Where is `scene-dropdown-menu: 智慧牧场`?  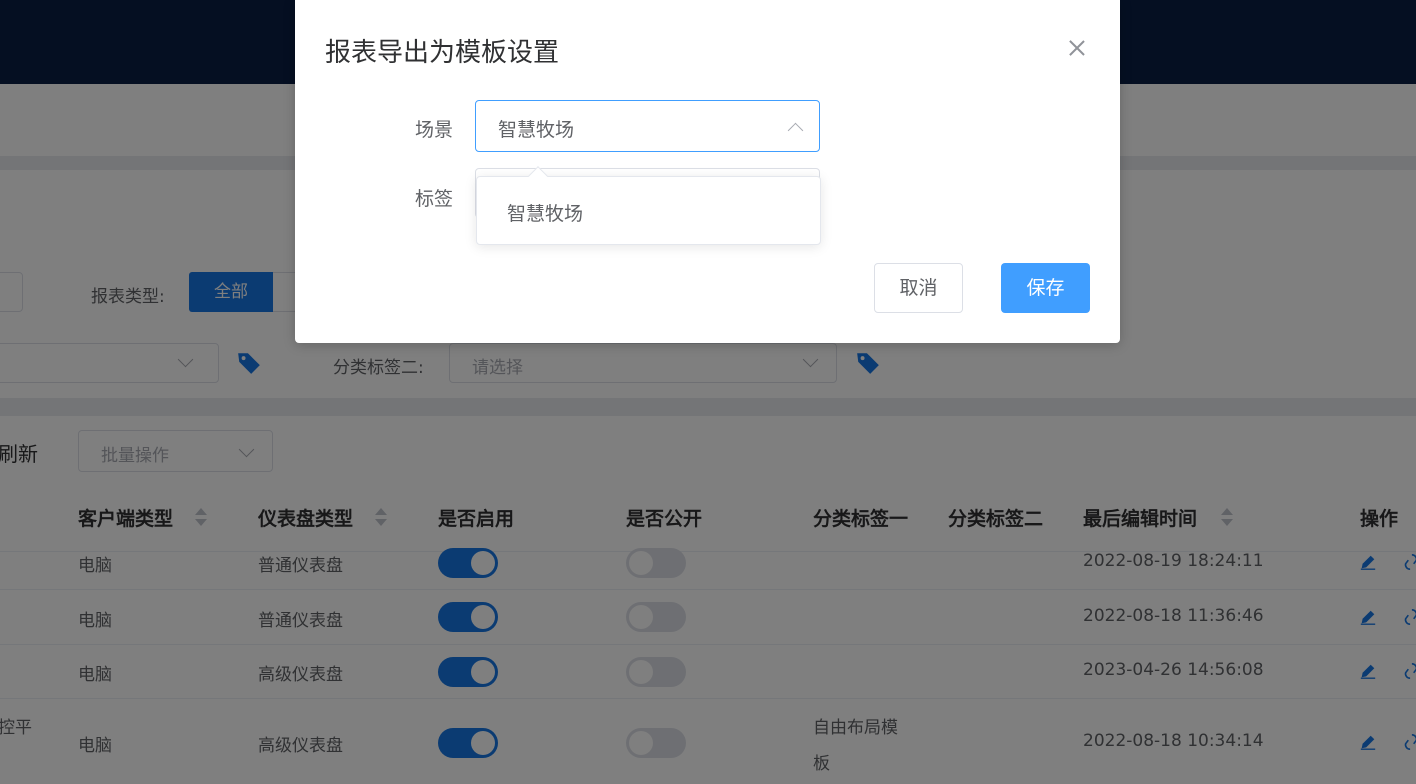 scene-dropdown-menu: 智慧牧场 is located at coordinates (648, 210).